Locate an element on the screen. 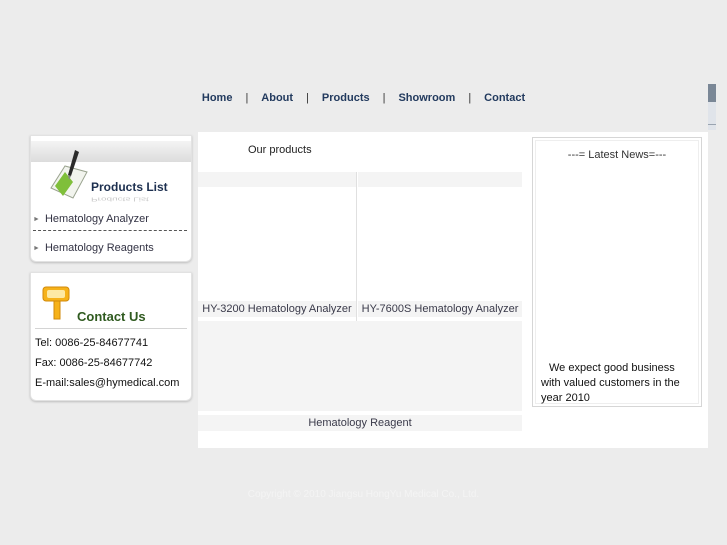 The width and height of the screenshot is (727, 545). nav-contact: Contact is located at coordinates (504, 98).